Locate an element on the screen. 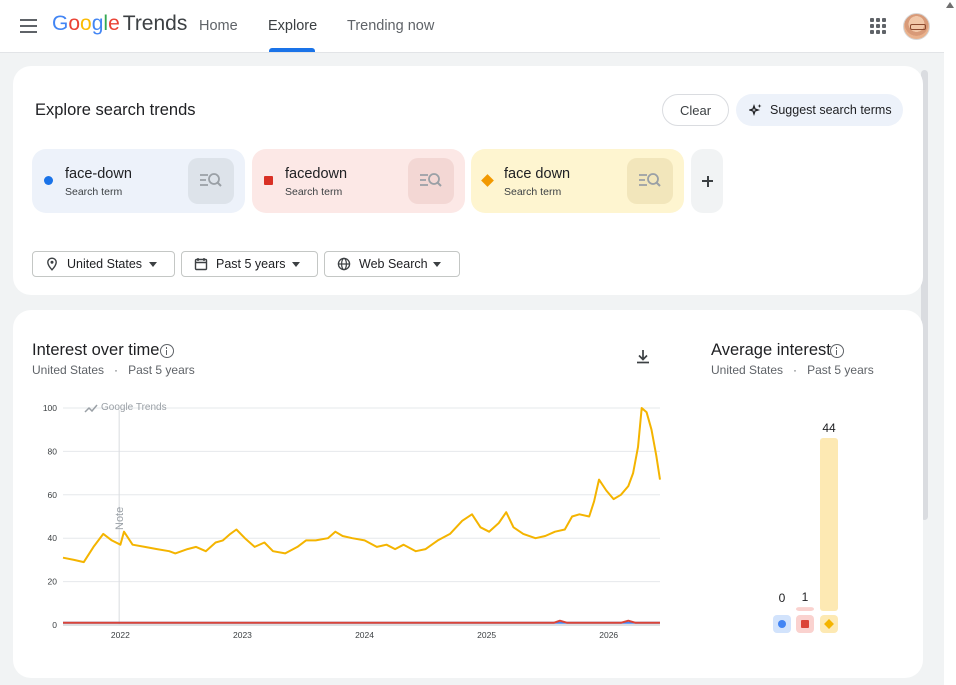 The width and height of the screenshot is (956, 685). series-marker-red-square is located at coordinates (268, 180).